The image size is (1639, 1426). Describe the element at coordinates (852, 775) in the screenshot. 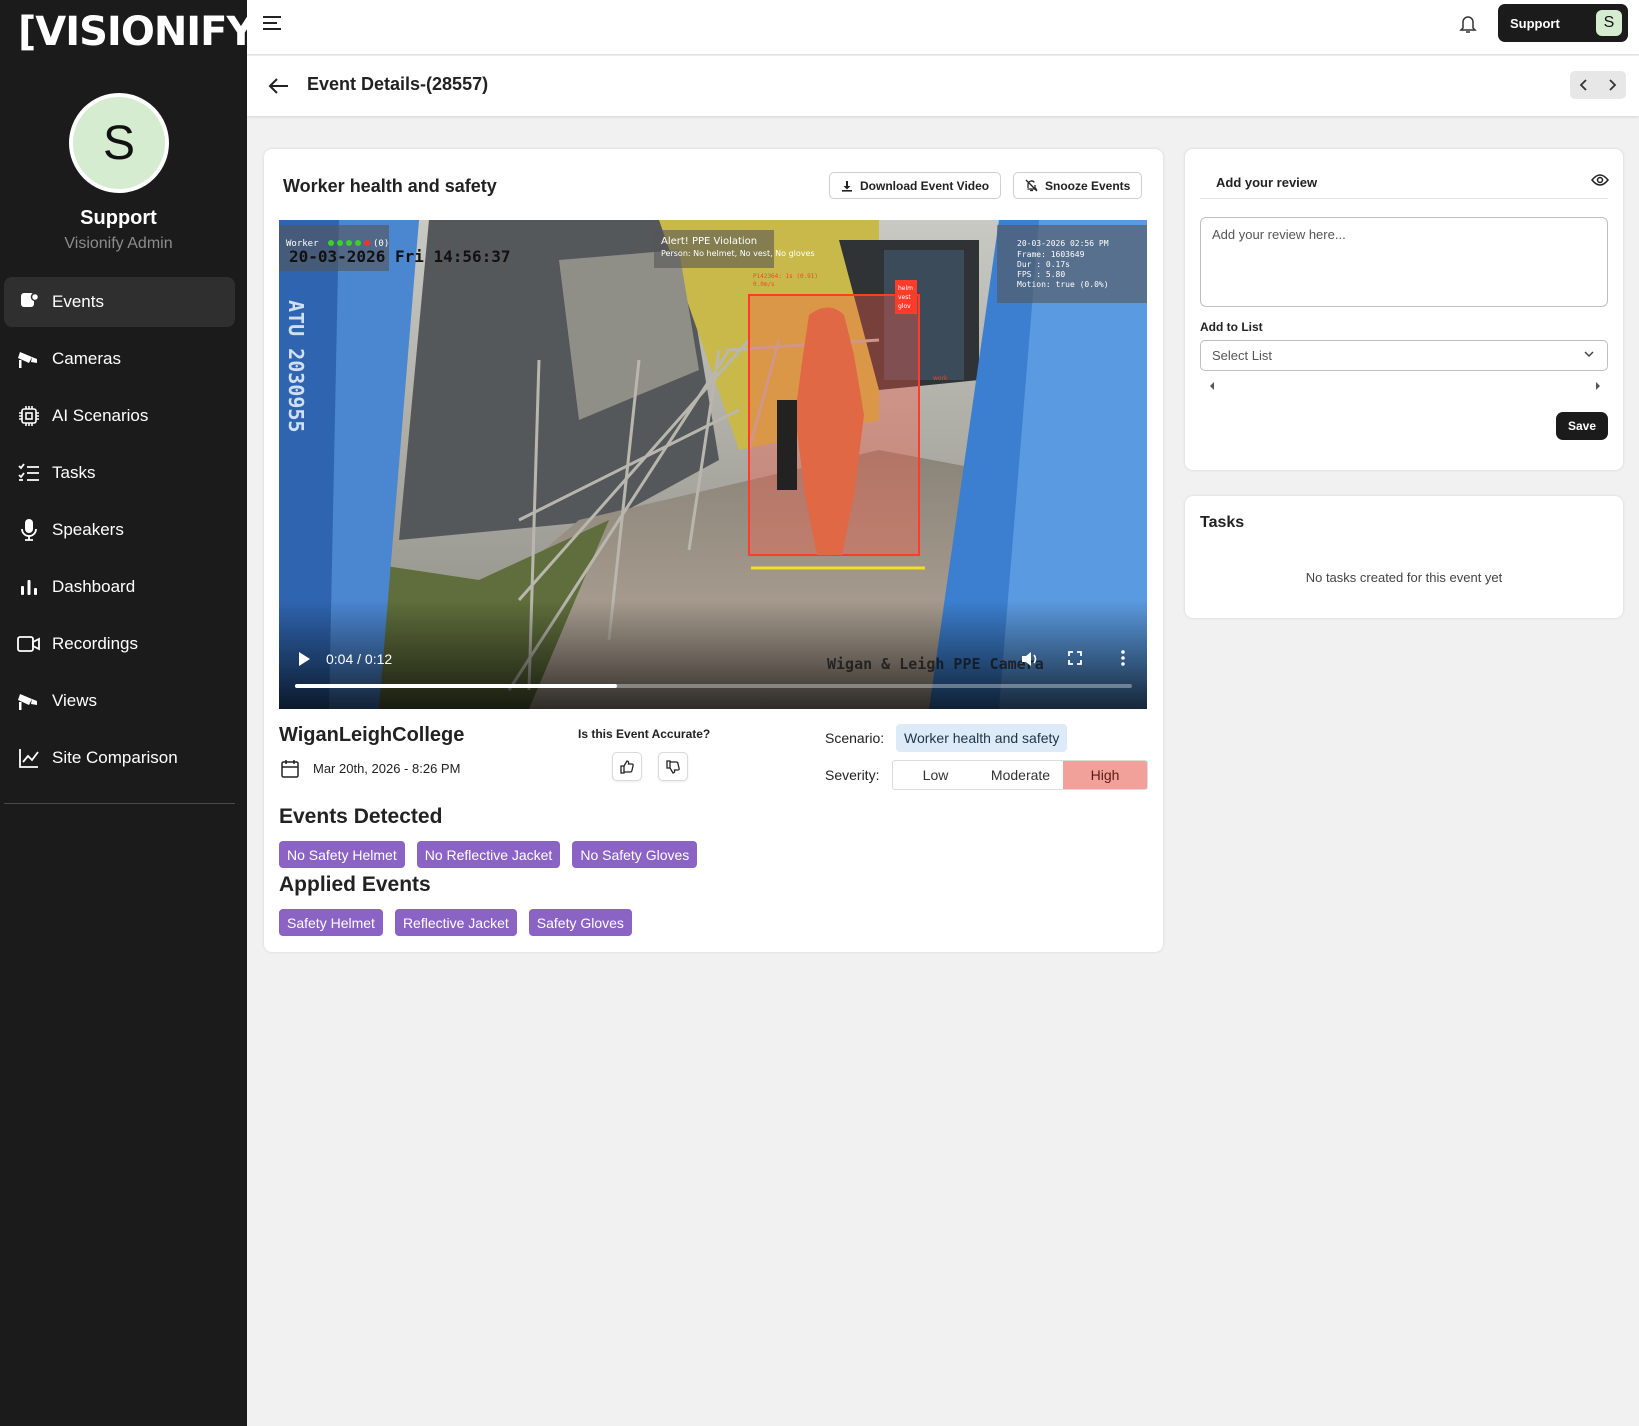

I see `severity-label: Severity:` at that location.